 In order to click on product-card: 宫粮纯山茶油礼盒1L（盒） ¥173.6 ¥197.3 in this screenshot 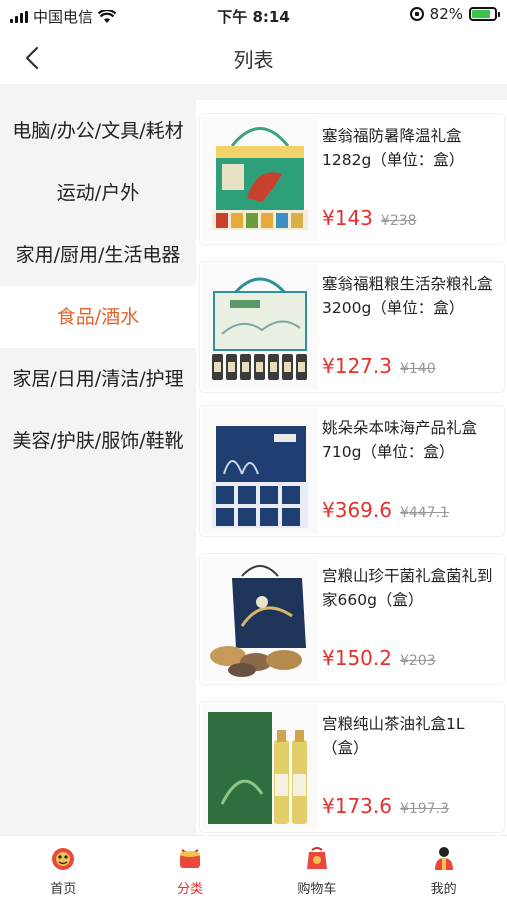, I will do `click(352, 767)`.